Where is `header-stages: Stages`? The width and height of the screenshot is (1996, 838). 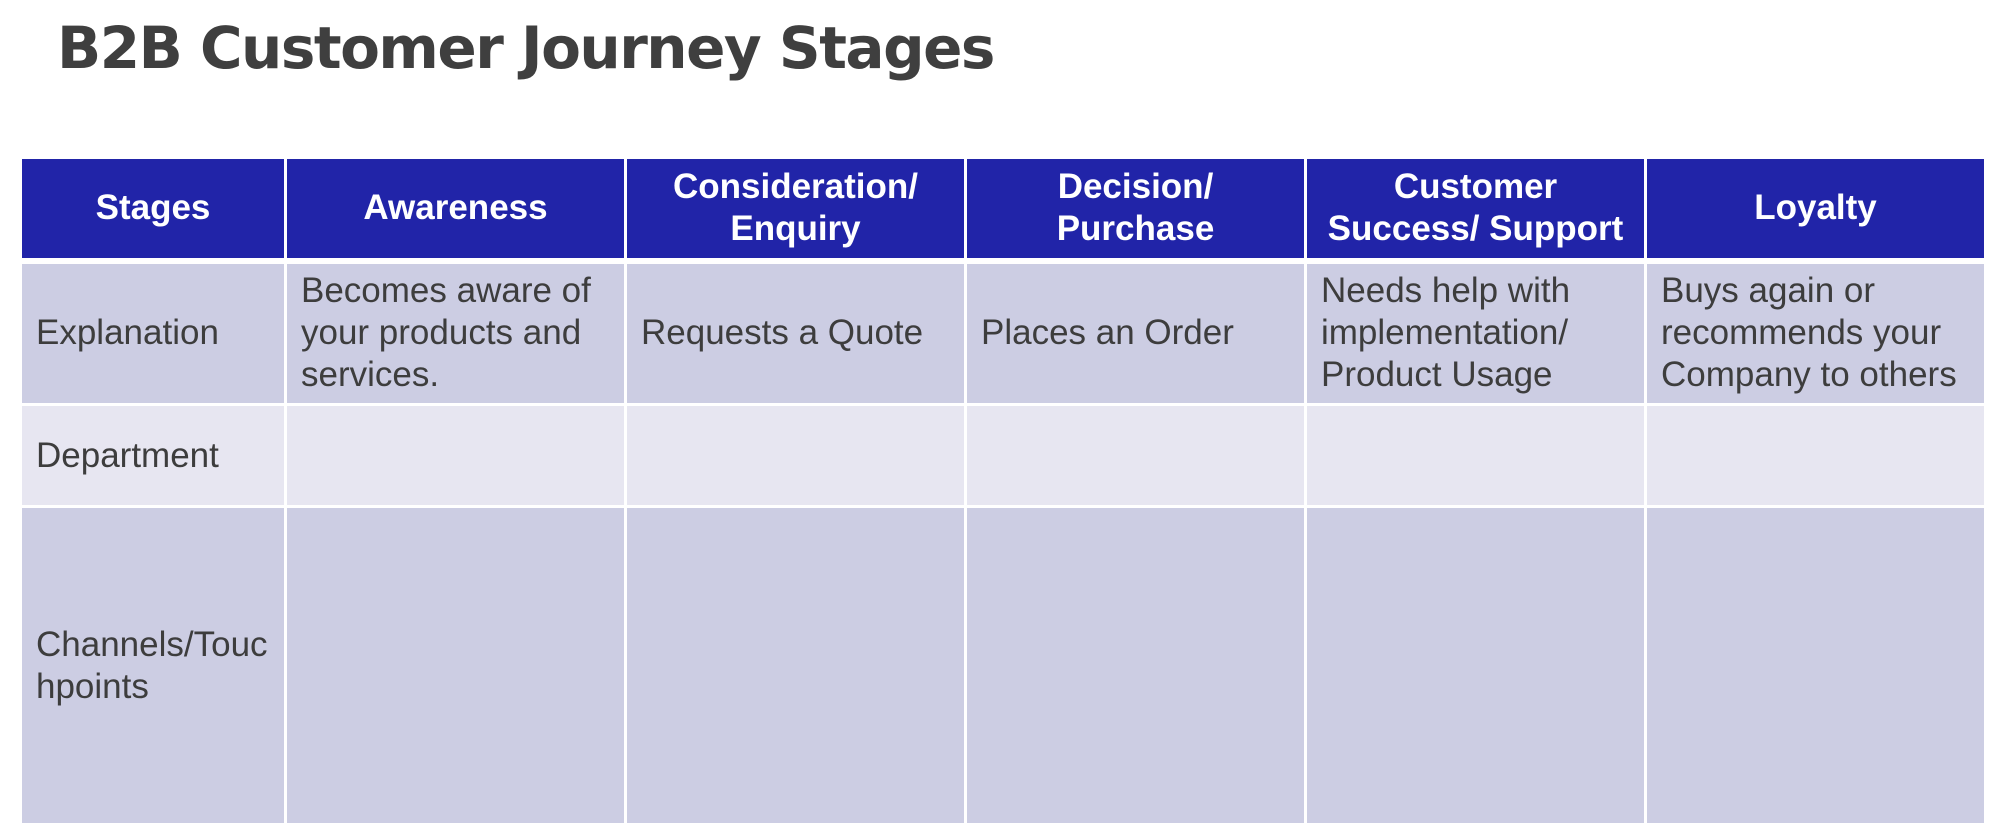 header-stages: Stages is located at coordinates (153, 210).